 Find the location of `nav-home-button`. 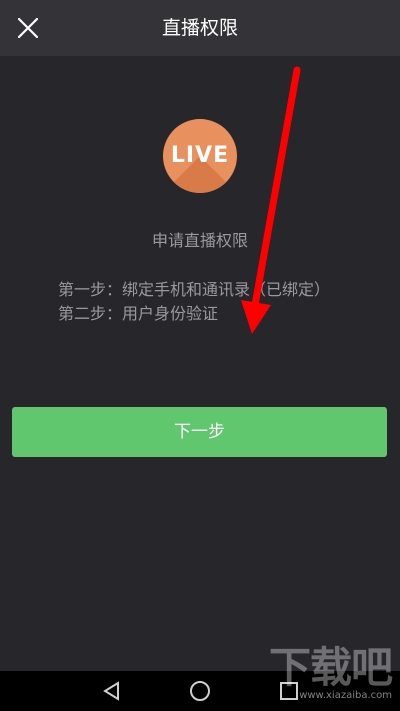

nav-home-button is located at coordinates (200, 691).